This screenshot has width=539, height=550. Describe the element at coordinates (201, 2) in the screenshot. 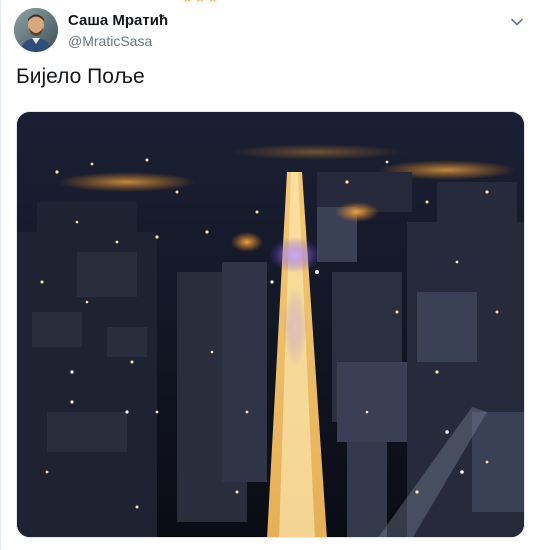

I see `star-emoji-row: ★★★` at that location.